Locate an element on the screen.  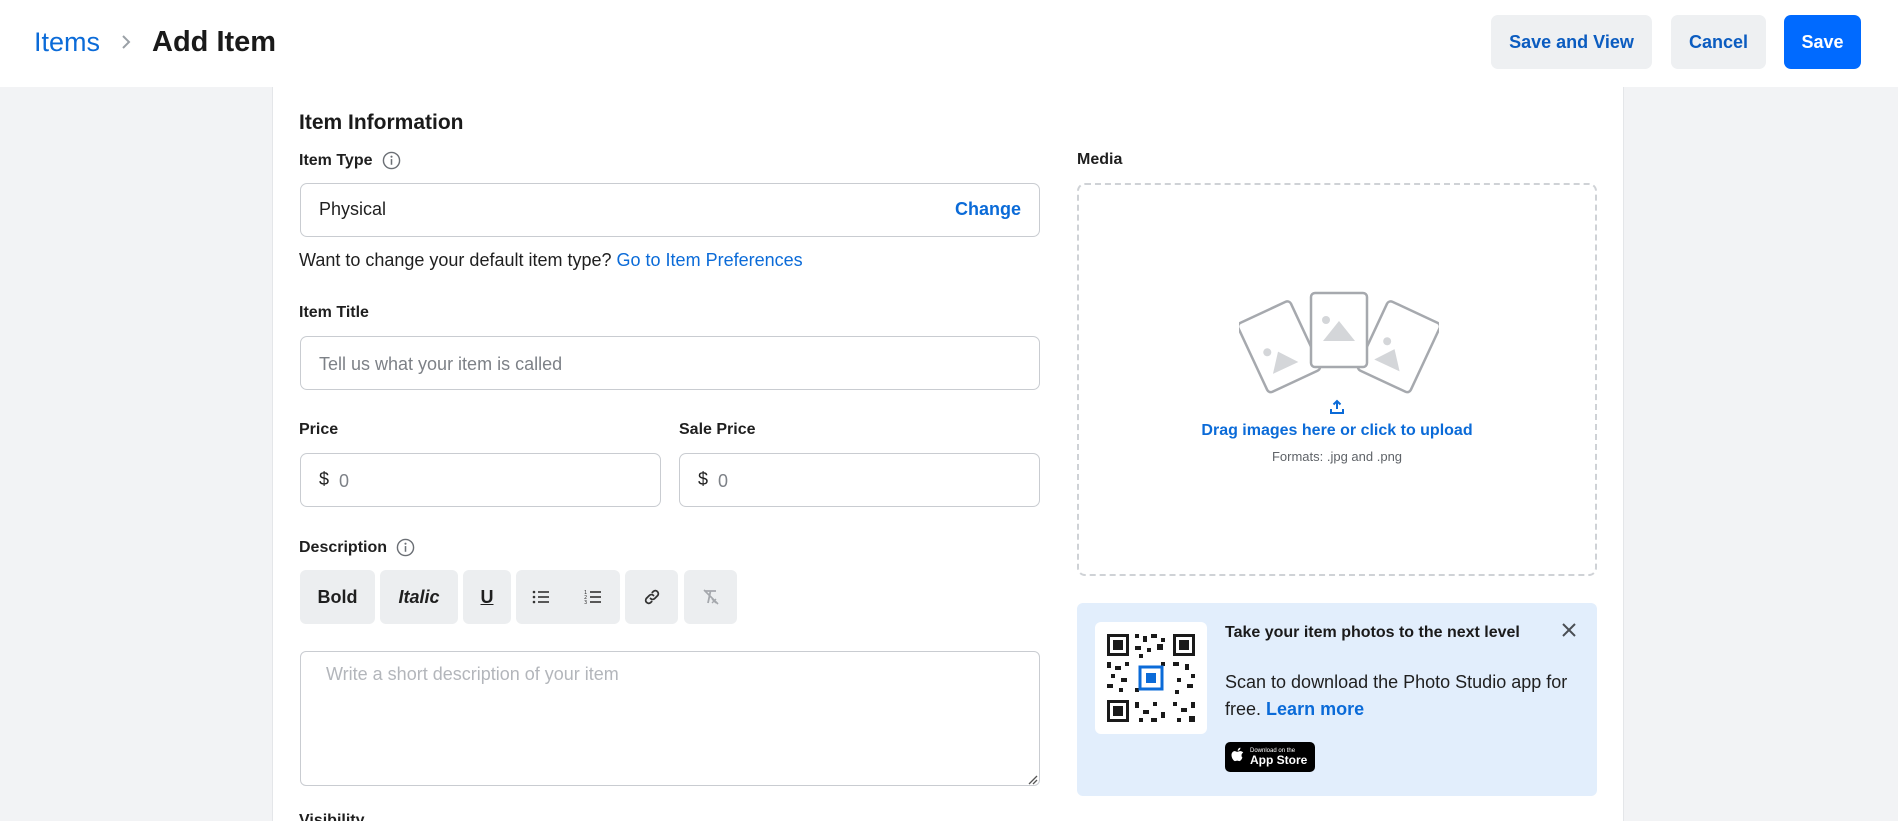
sale-price-label: Sale Price is located at coordinates (717, 430).